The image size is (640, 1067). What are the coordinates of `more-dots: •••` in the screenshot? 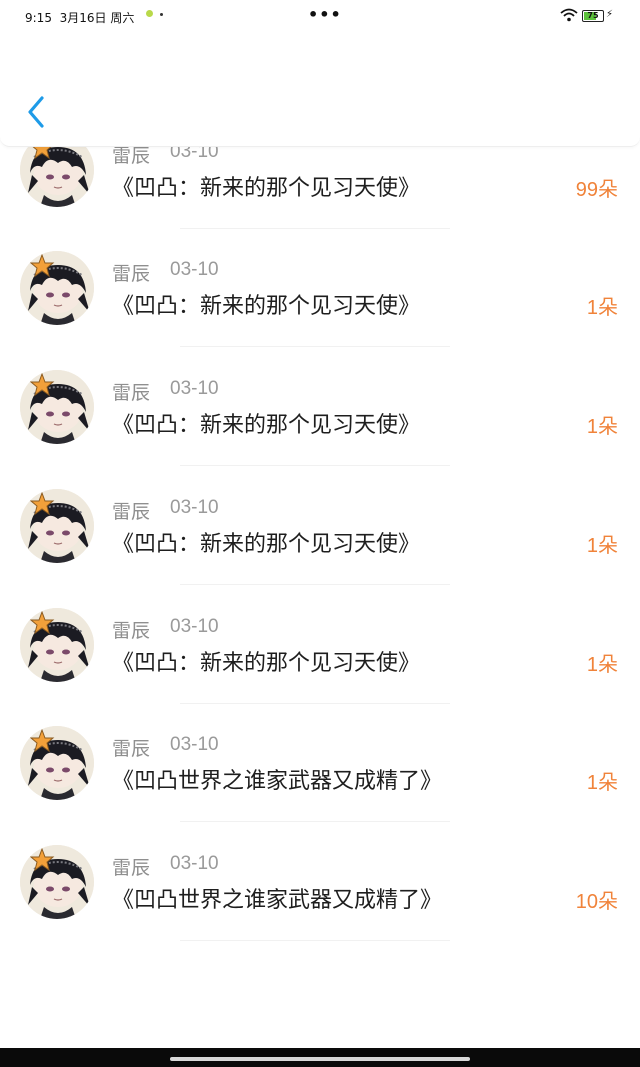 It's located at (325, 14).